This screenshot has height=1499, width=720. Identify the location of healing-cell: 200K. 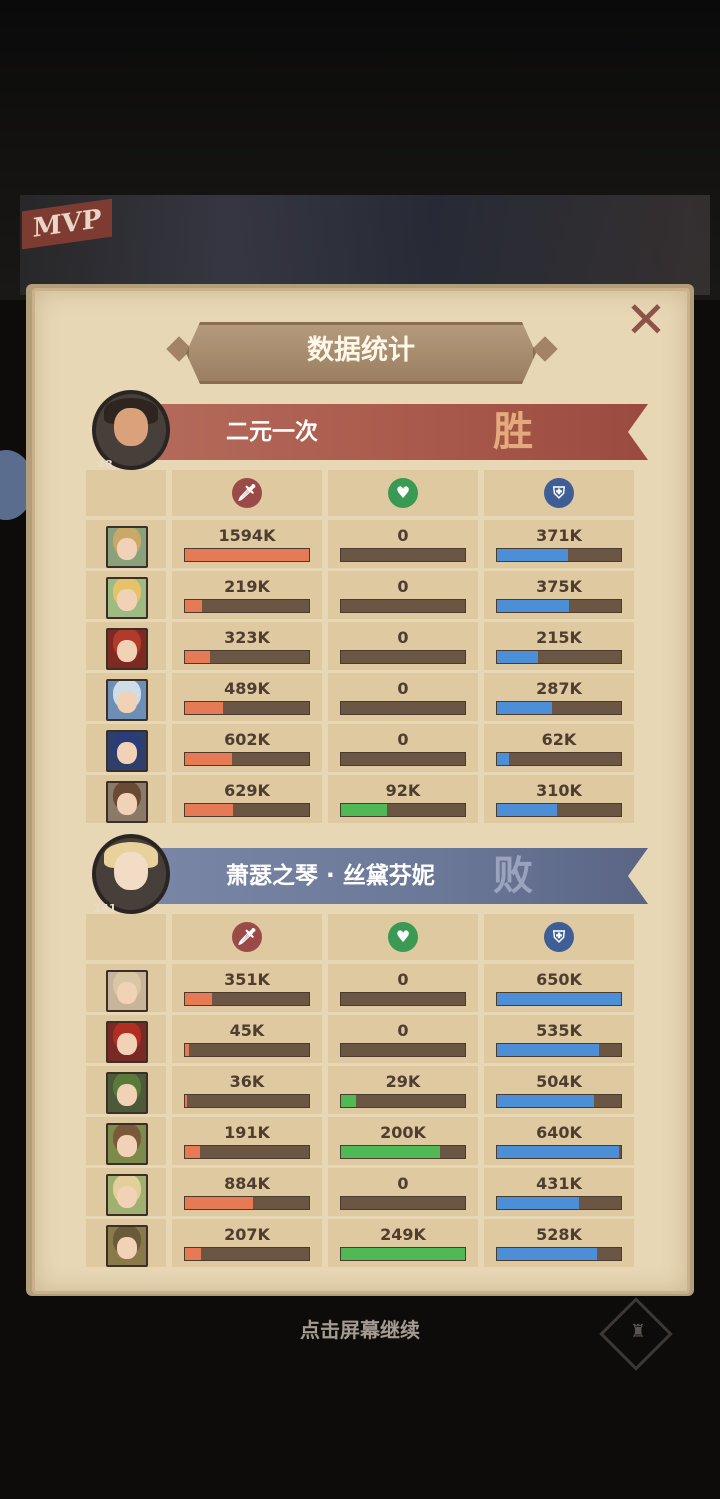
(403, 1141).